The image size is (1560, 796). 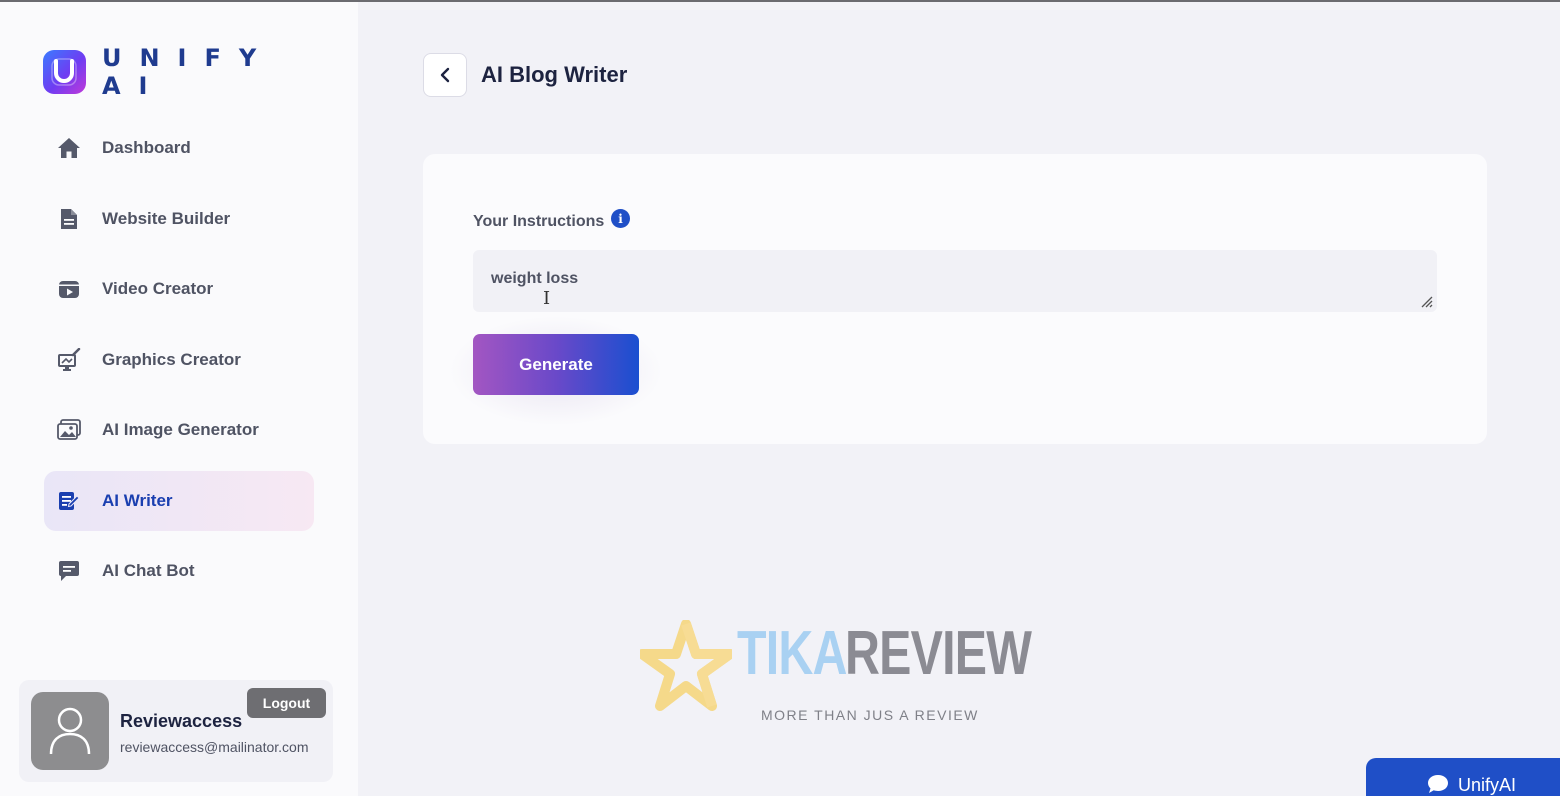 I want to click on chat-icon, so click(x=69, y=571).